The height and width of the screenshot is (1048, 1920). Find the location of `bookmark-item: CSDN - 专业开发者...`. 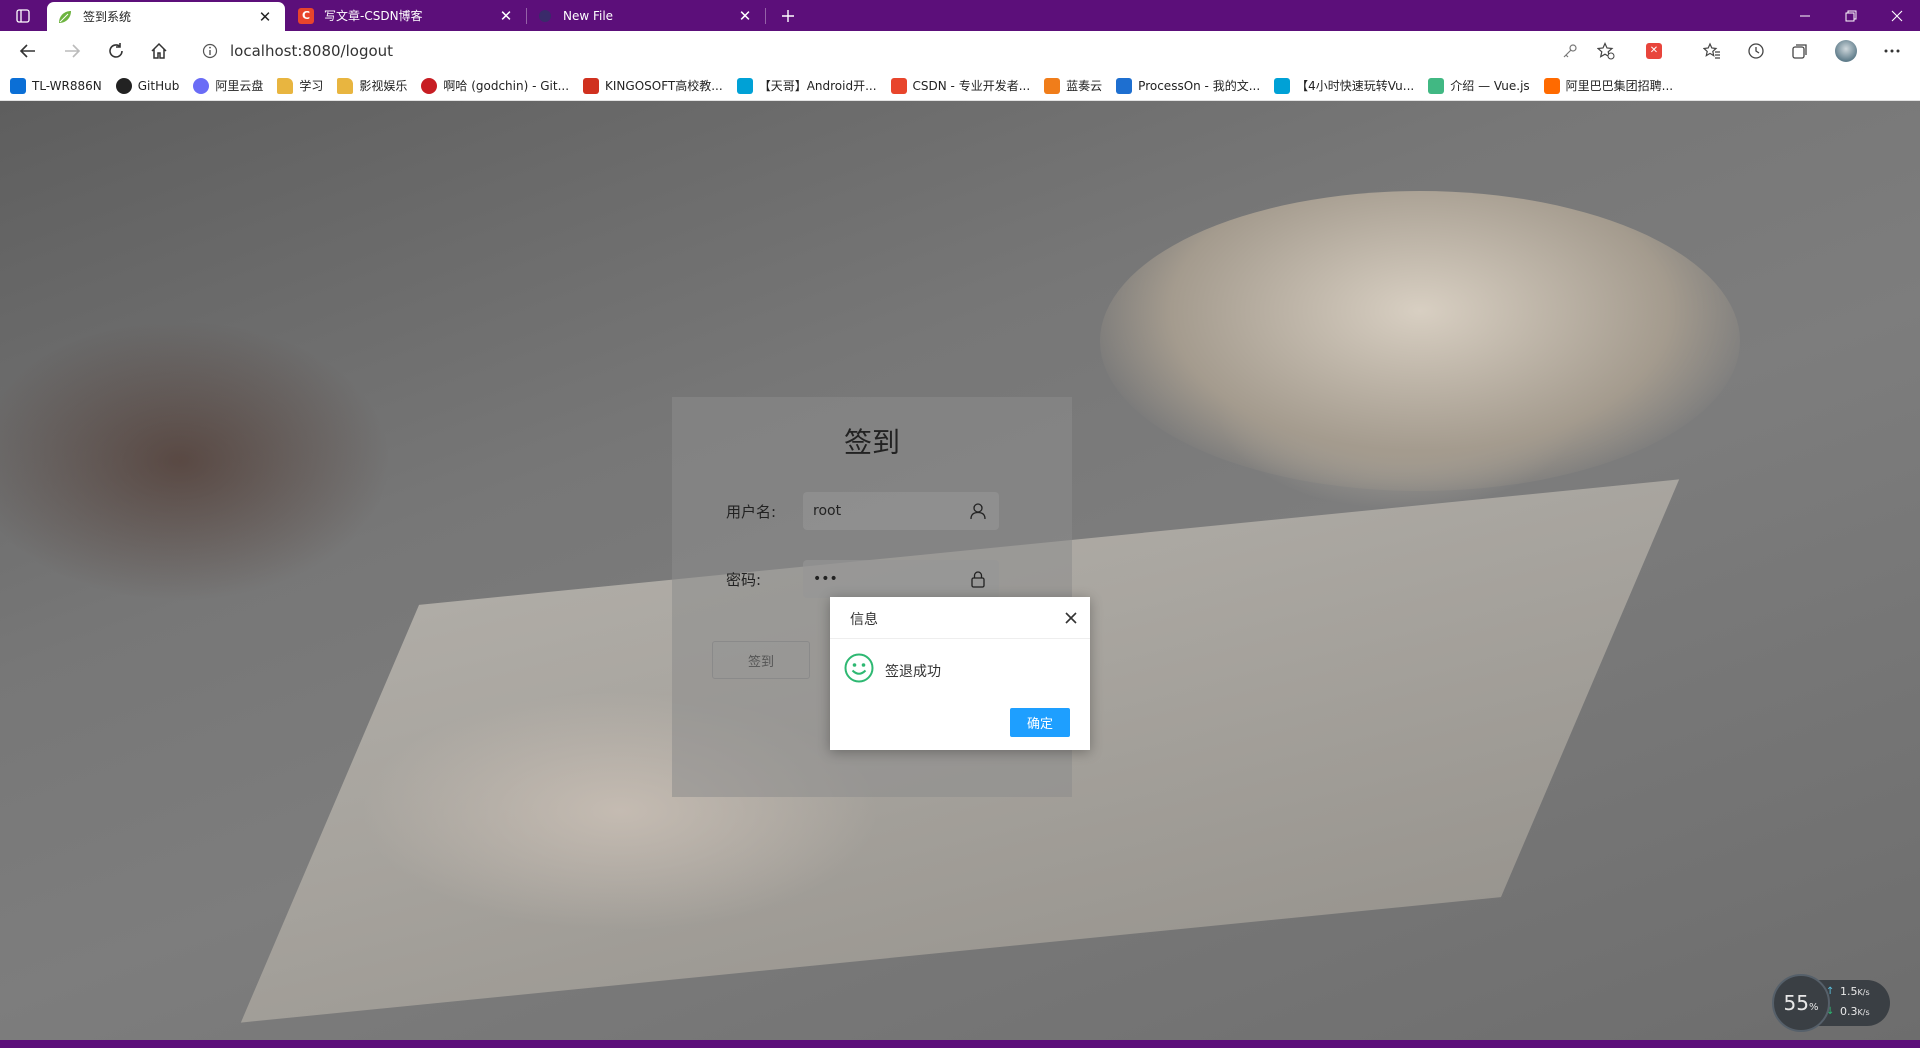

bookmark-item: CSDN - 专业开发者... is located at coordinates (960, 85).